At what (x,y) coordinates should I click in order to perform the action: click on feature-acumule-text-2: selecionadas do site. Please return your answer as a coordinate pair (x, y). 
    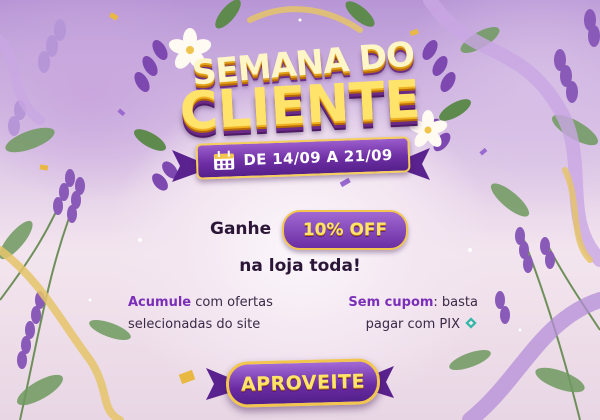
    Looking at the image, I should click on (194, 324).